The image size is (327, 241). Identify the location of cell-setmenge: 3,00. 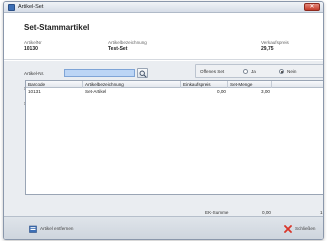
(265, 91).